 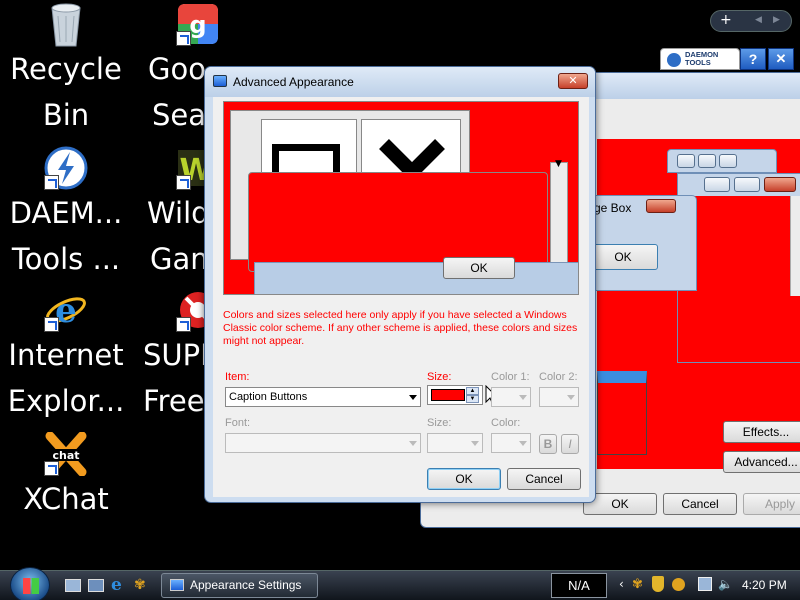 What do you see at coordinates (686, 161) in the screenshot?
I see `preview-minimize-button` at bounding box center [686, 161].